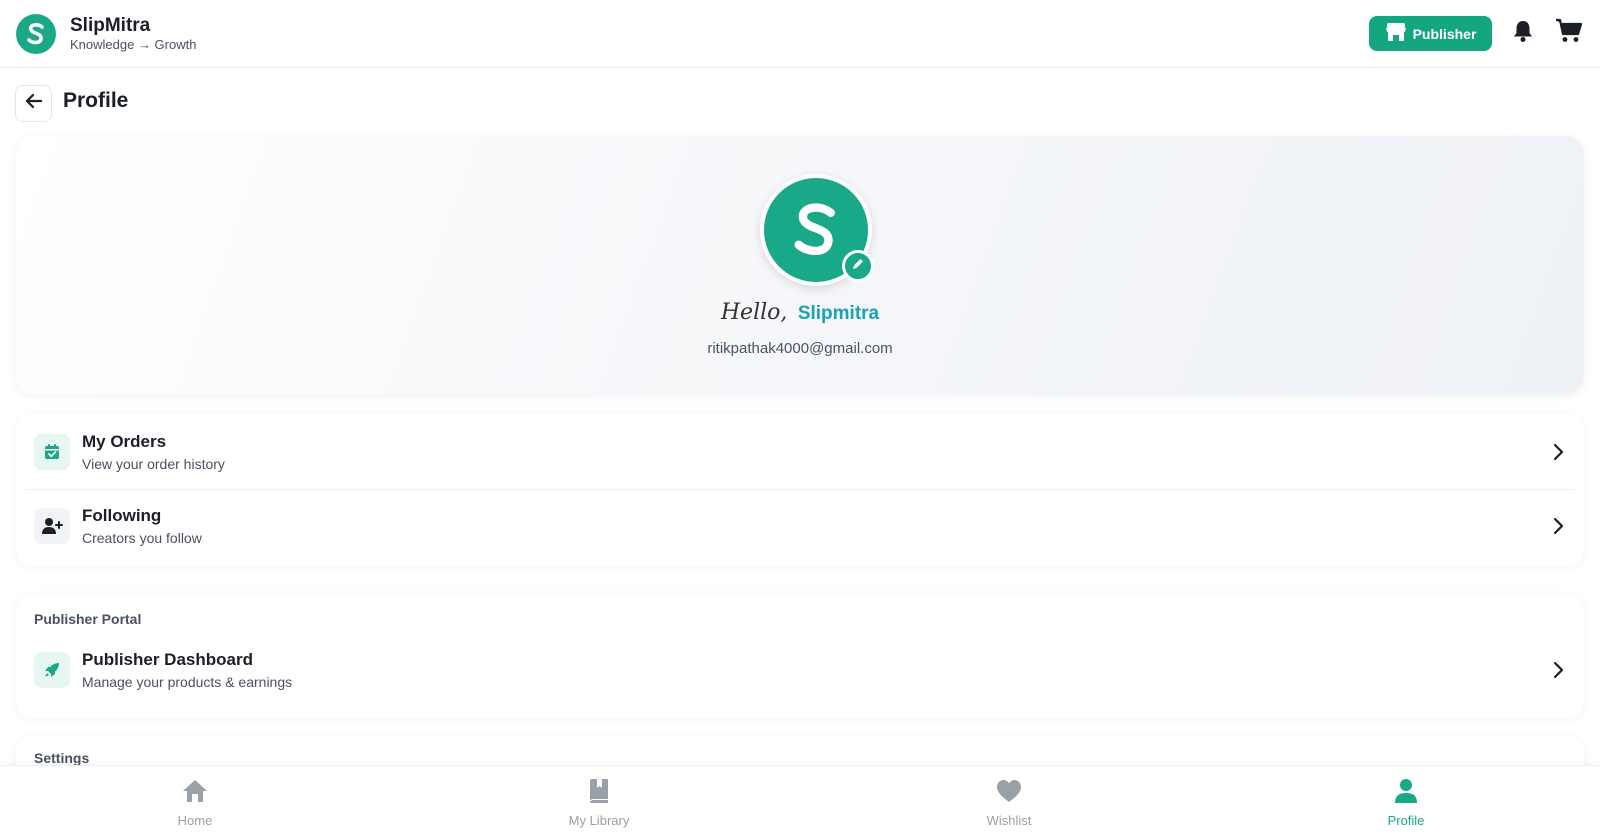  What do you see at coordinates (62, 758) in the screenshot?
I see `section-label-settings: Settings` at bounding box center [62, 758].